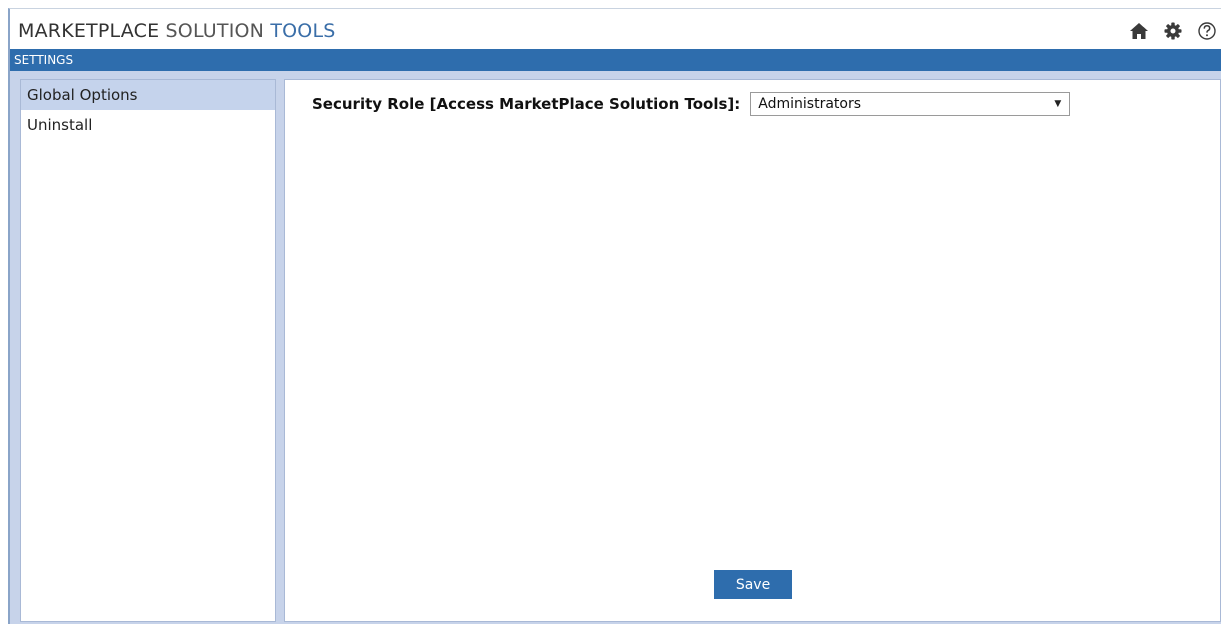 The width and height of the screenshot is (1221, 624). What do you see at coordinates (1058, 104) in the screenshot?
I see `chevron-down-icon: ▼` at bounding box center [1058, 104].